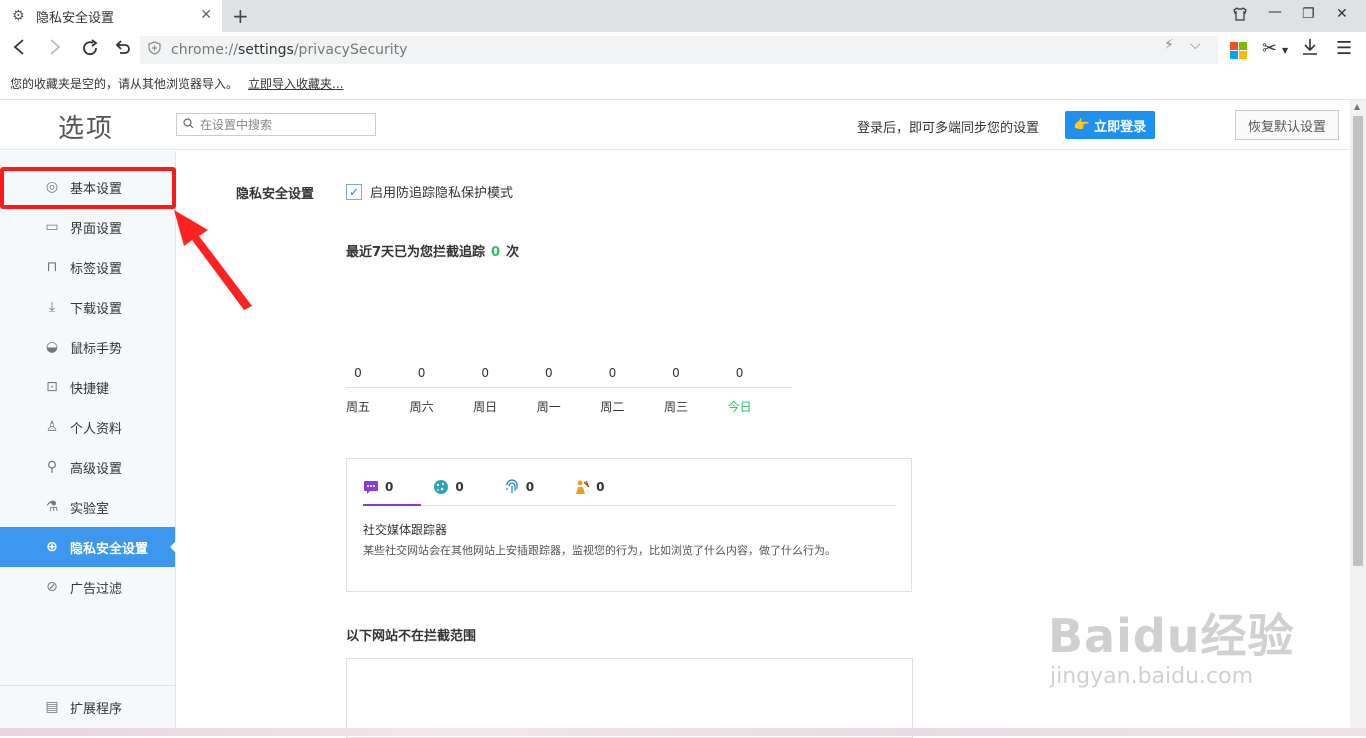 The height and width of the screenshot is (738, 1366). What do you see at coordinates (188, 124) in the screenshot?
I see `search-icon` at bounding box center [188, 124].